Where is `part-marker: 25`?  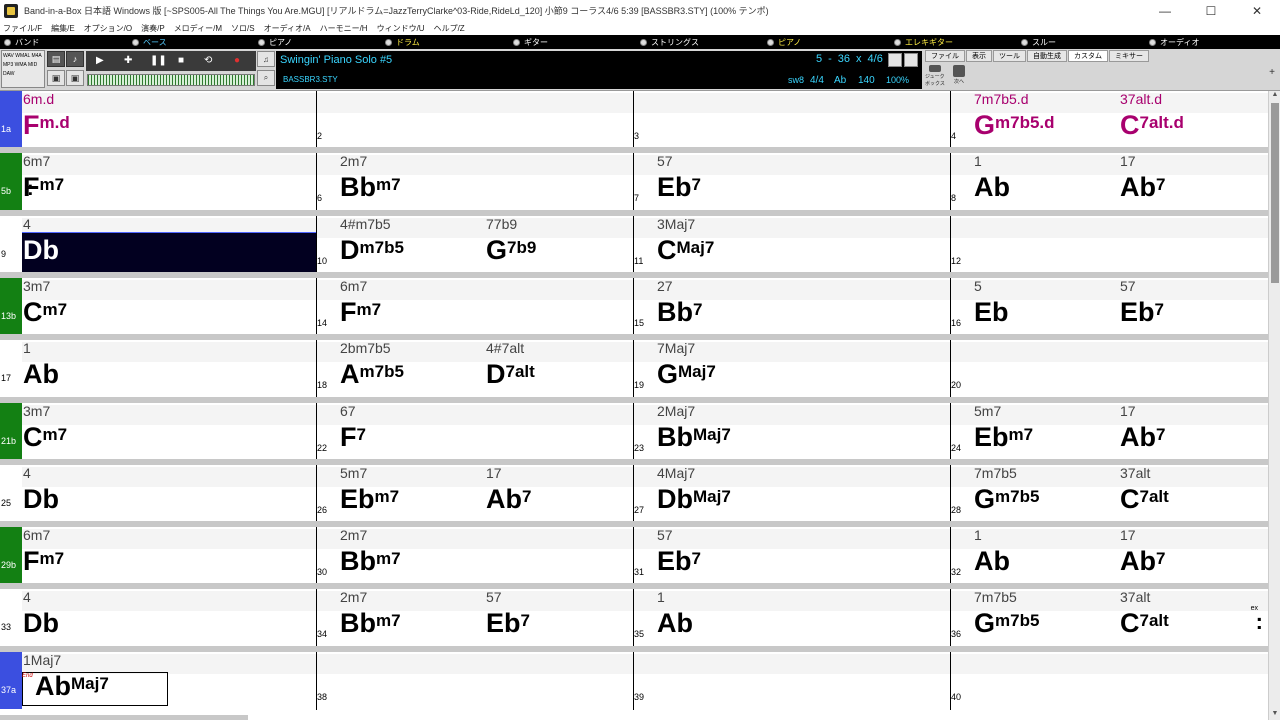
part-marker: 25 is located at coordinates (11, 493).